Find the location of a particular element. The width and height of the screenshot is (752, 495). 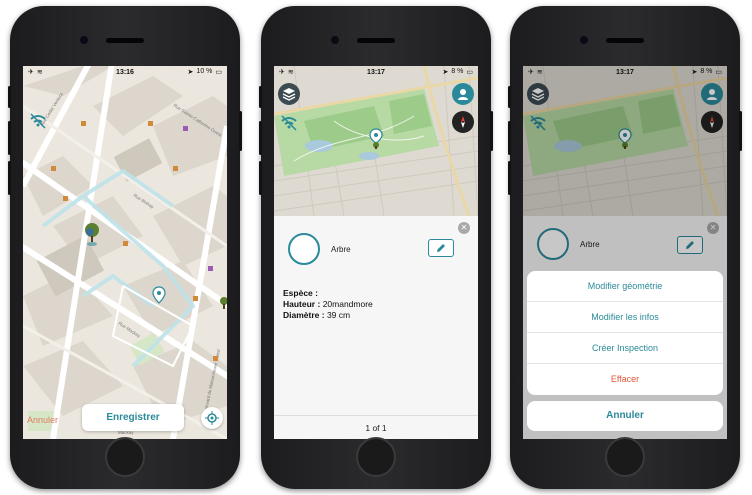

status-time: 13:16 is located at coordinates (125, 72).